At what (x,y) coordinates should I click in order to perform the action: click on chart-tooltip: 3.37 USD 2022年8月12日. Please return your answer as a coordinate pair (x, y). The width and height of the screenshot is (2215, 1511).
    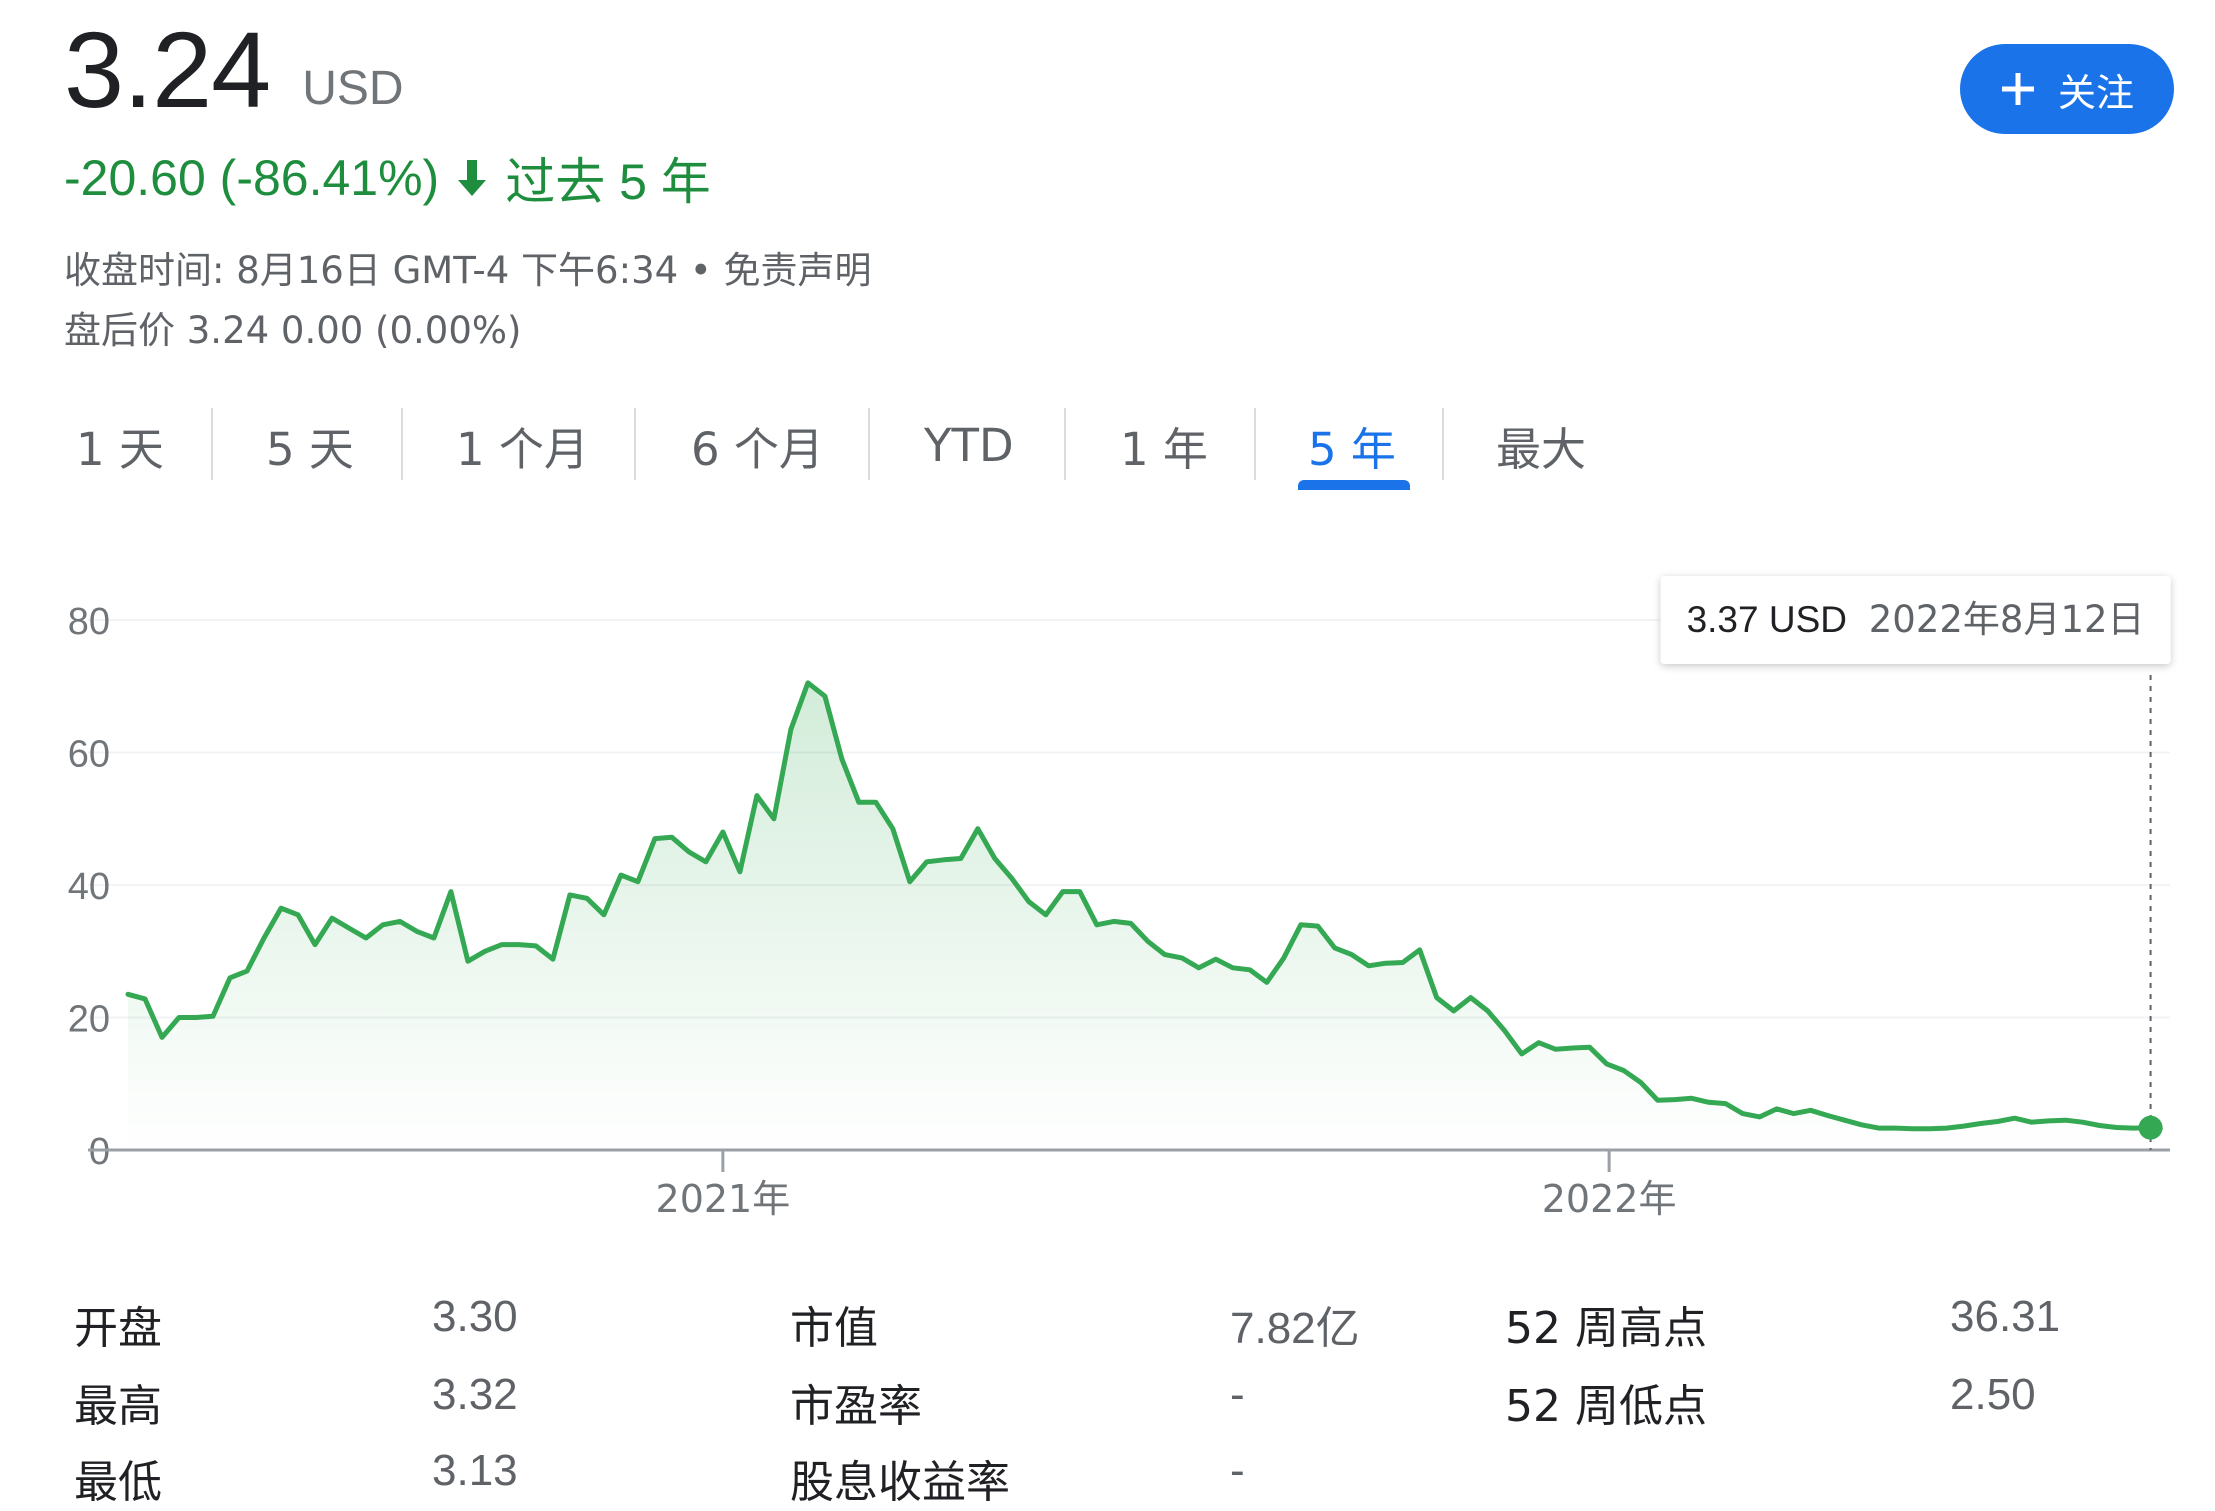
    Looking at the image, I should click on (1915, 620).